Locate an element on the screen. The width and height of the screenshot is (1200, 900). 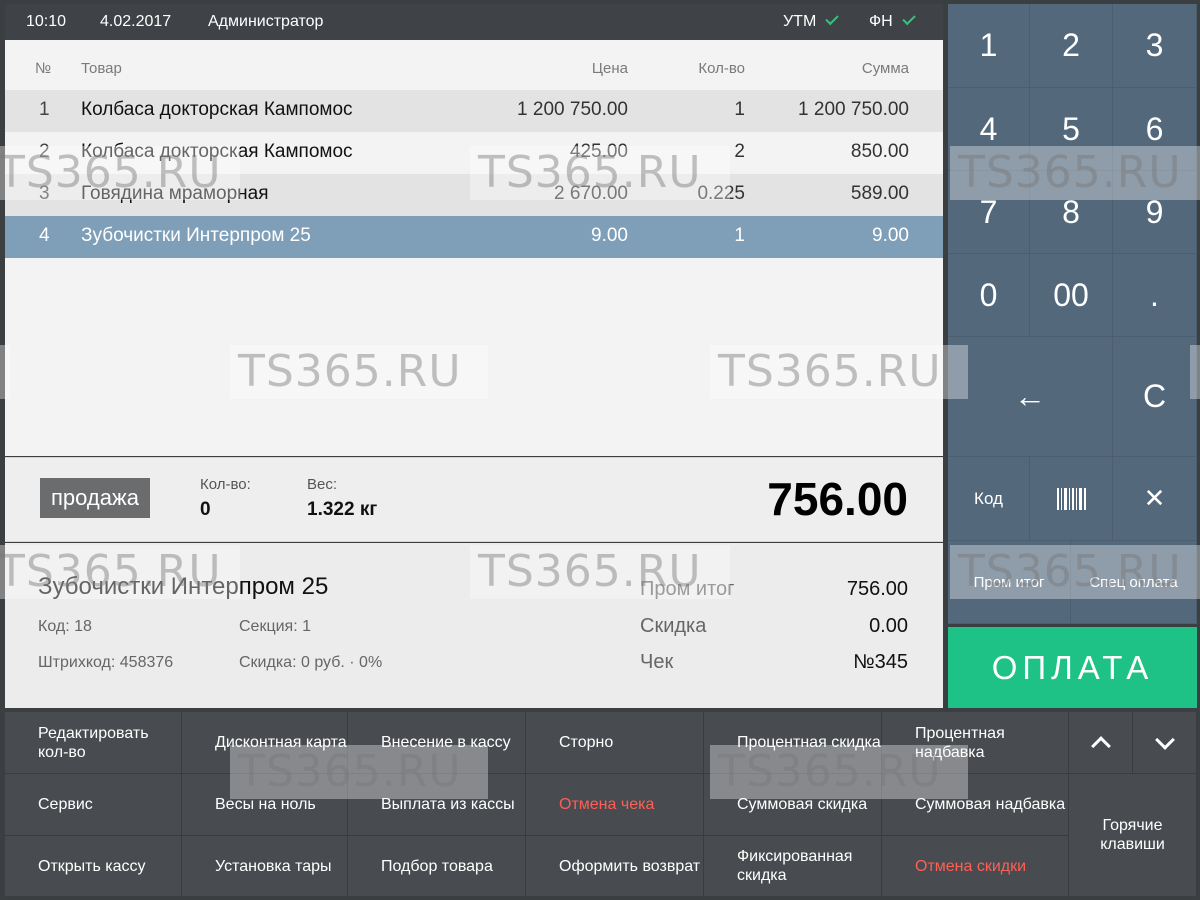
header-qty: Кол-во is located at coordinates (721, 68).